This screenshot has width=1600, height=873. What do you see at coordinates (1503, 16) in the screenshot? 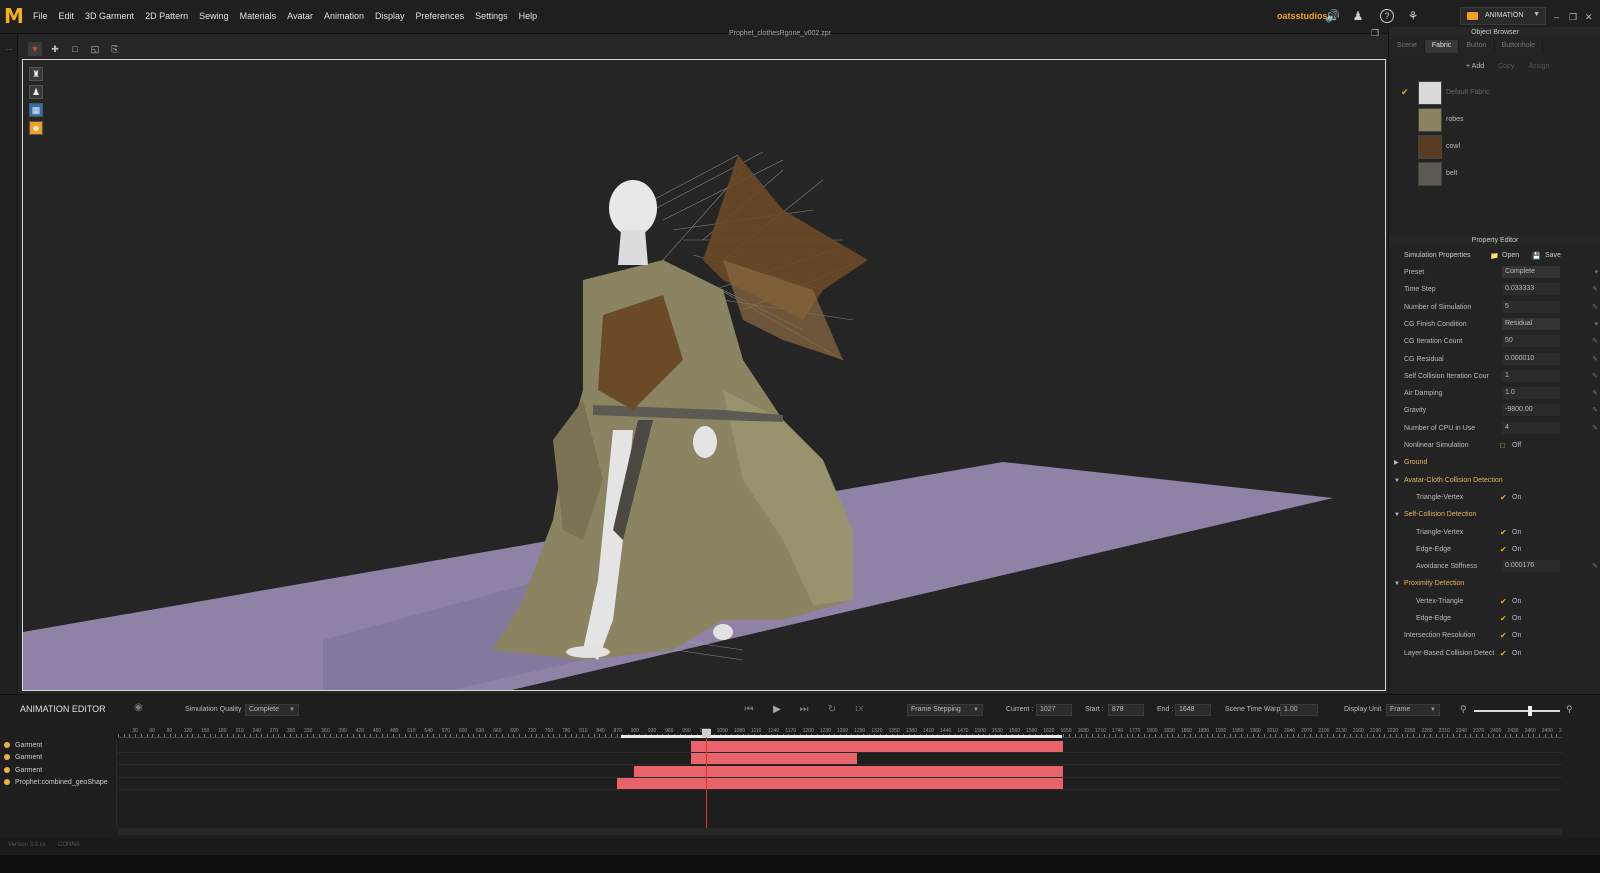
I see `mode-selector: ANIMATION ▼` at bounding box center [1503, 16].